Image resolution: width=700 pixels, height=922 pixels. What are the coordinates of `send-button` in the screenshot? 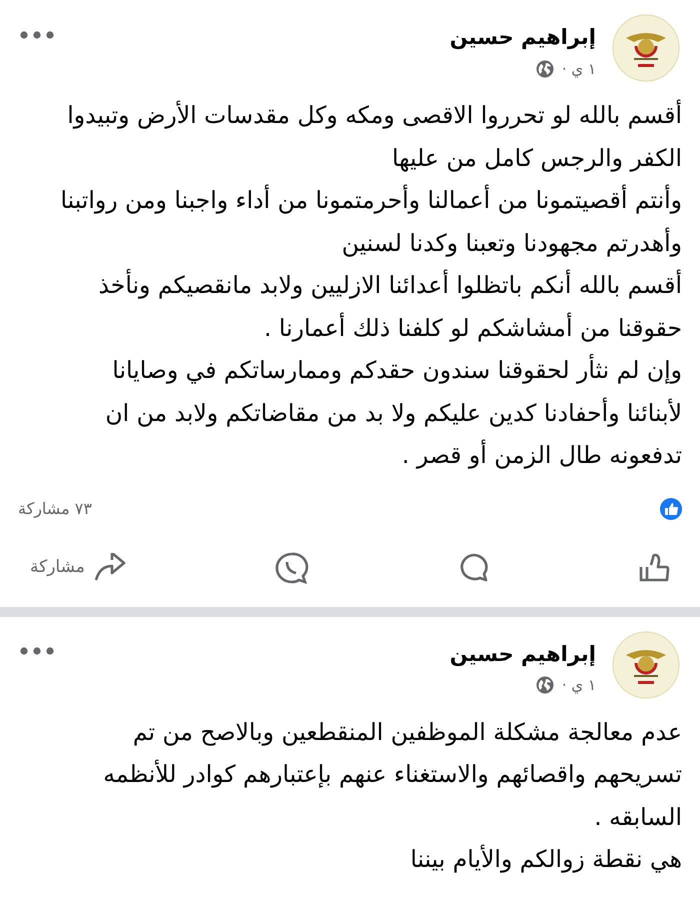 It's located at (292, 567).